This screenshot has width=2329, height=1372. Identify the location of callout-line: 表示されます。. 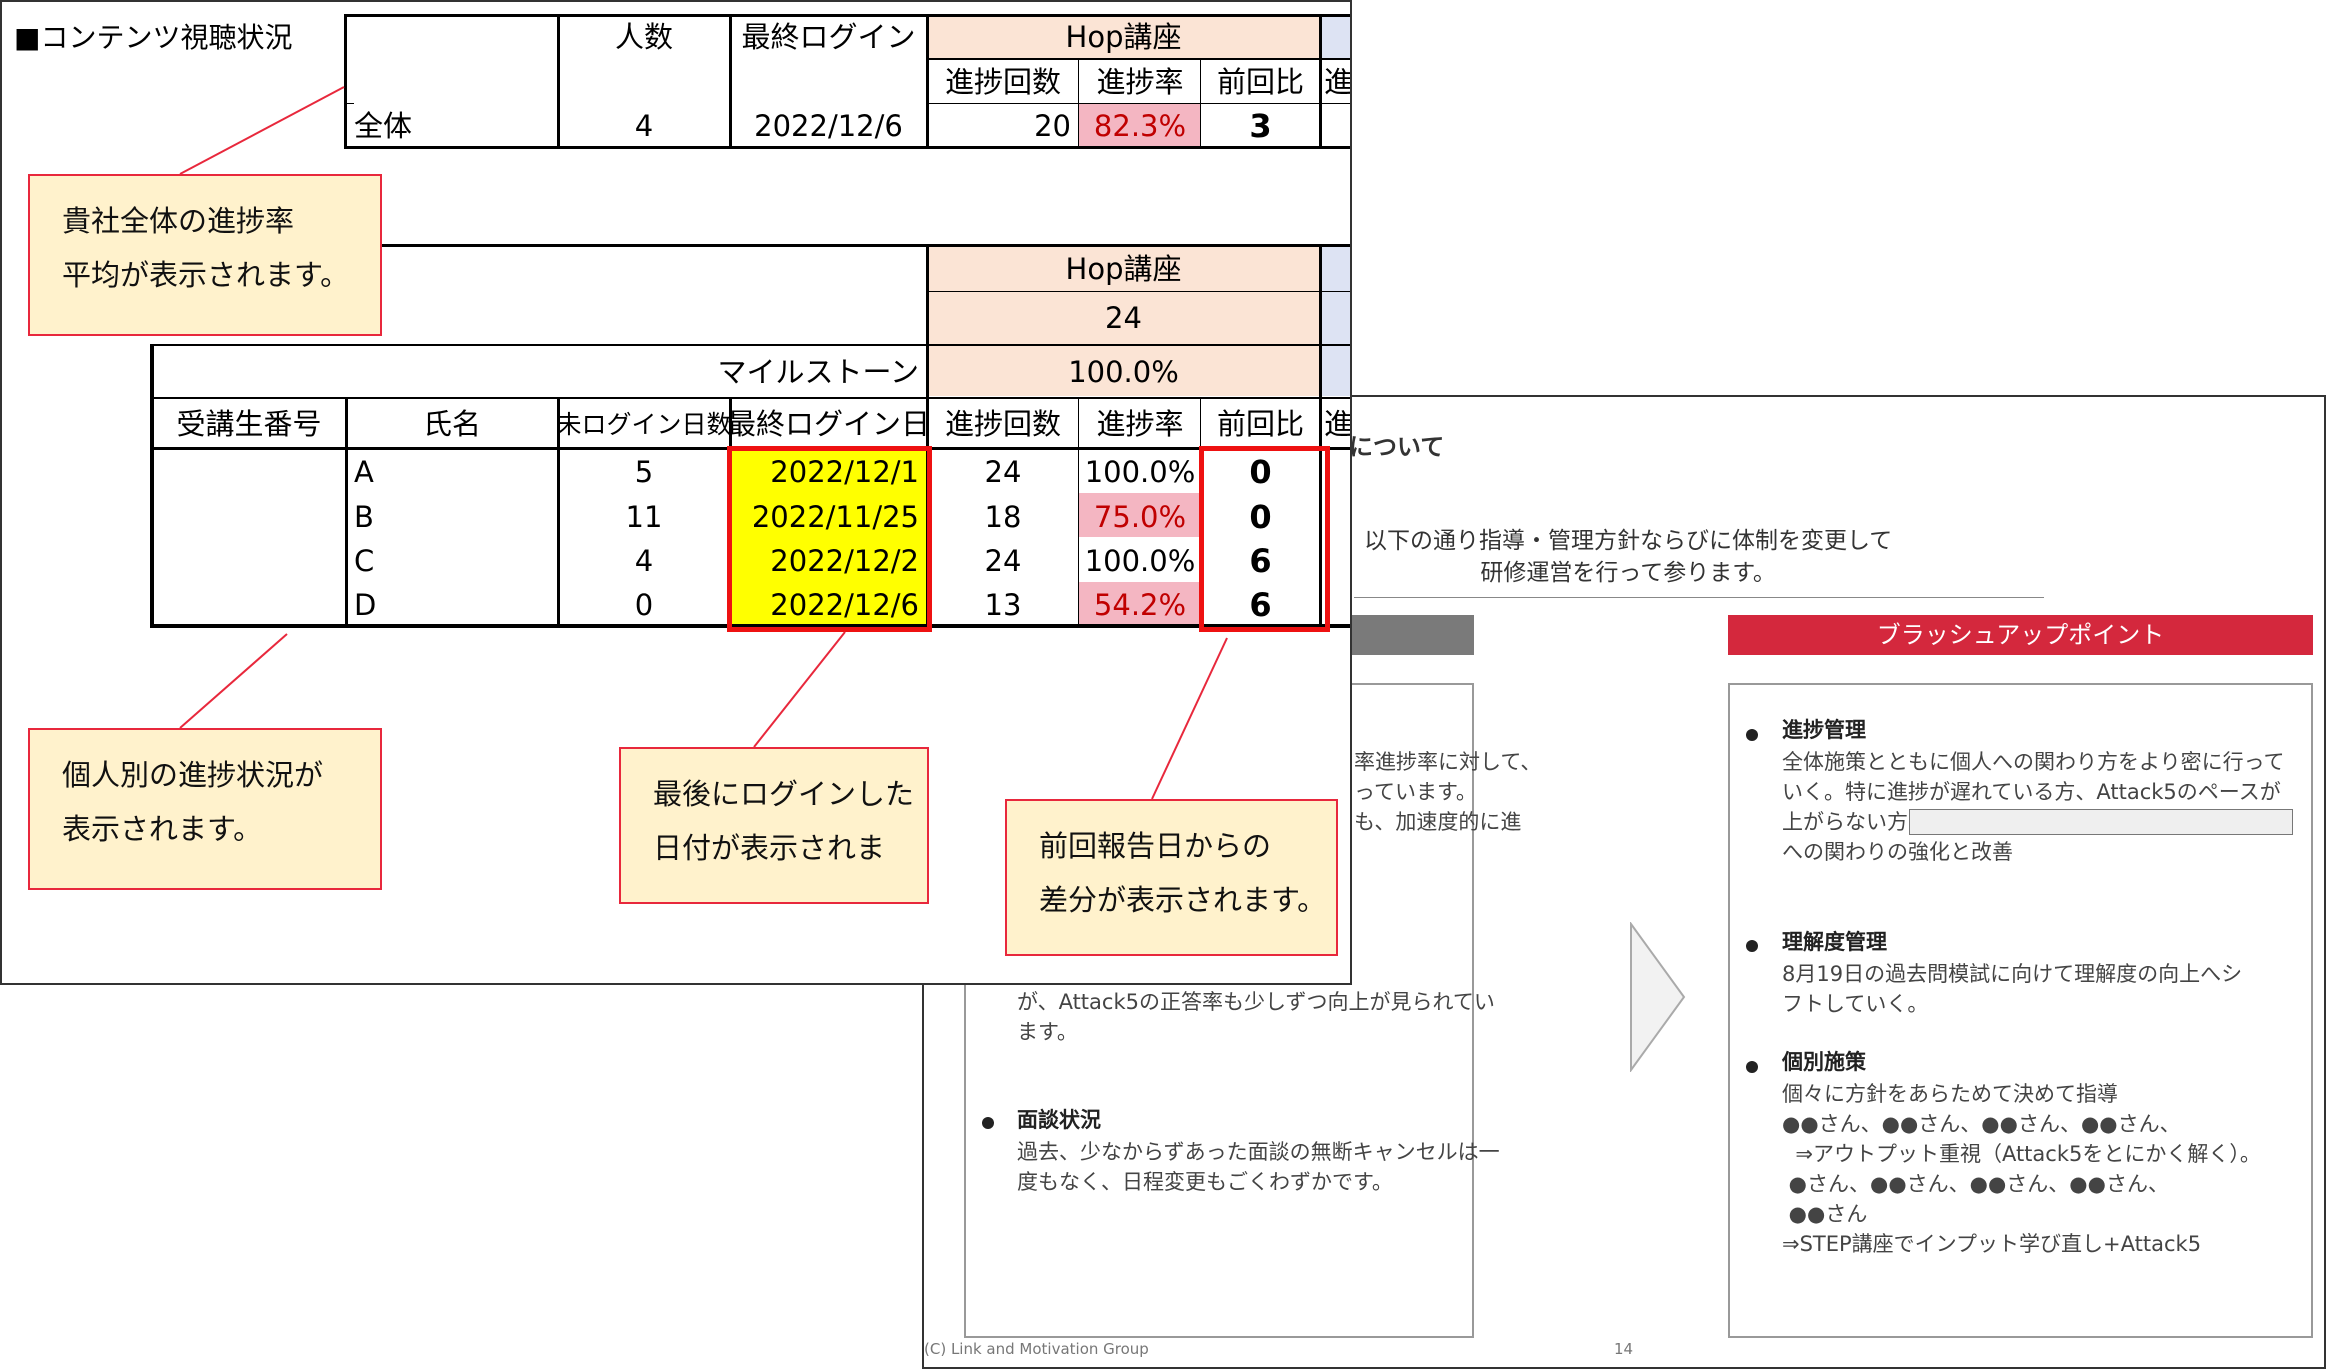
(162, 829).